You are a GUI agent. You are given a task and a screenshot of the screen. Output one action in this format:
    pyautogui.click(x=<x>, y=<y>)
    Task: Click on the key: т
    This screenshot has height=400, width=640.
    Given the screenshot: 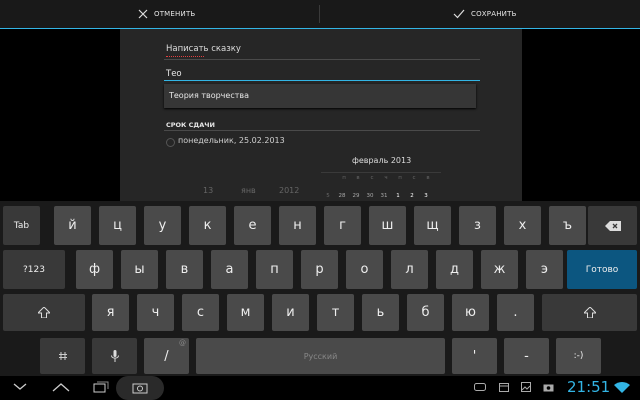 What is the action you would take?
    pyautogui.click(x=335, y=312)
    